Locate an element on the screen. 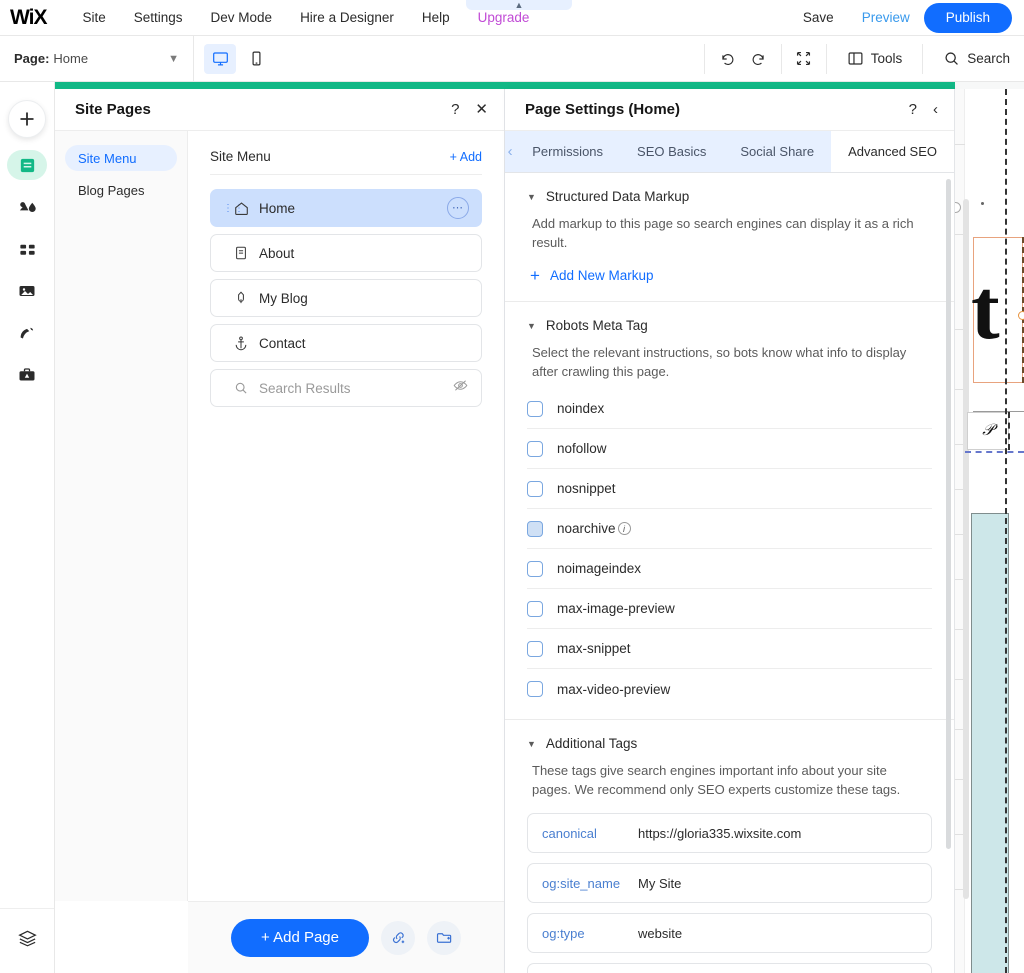 Image resolution: width=1024 pixels, height=973 pixels. layers-button is located at coordinates (27, 938).